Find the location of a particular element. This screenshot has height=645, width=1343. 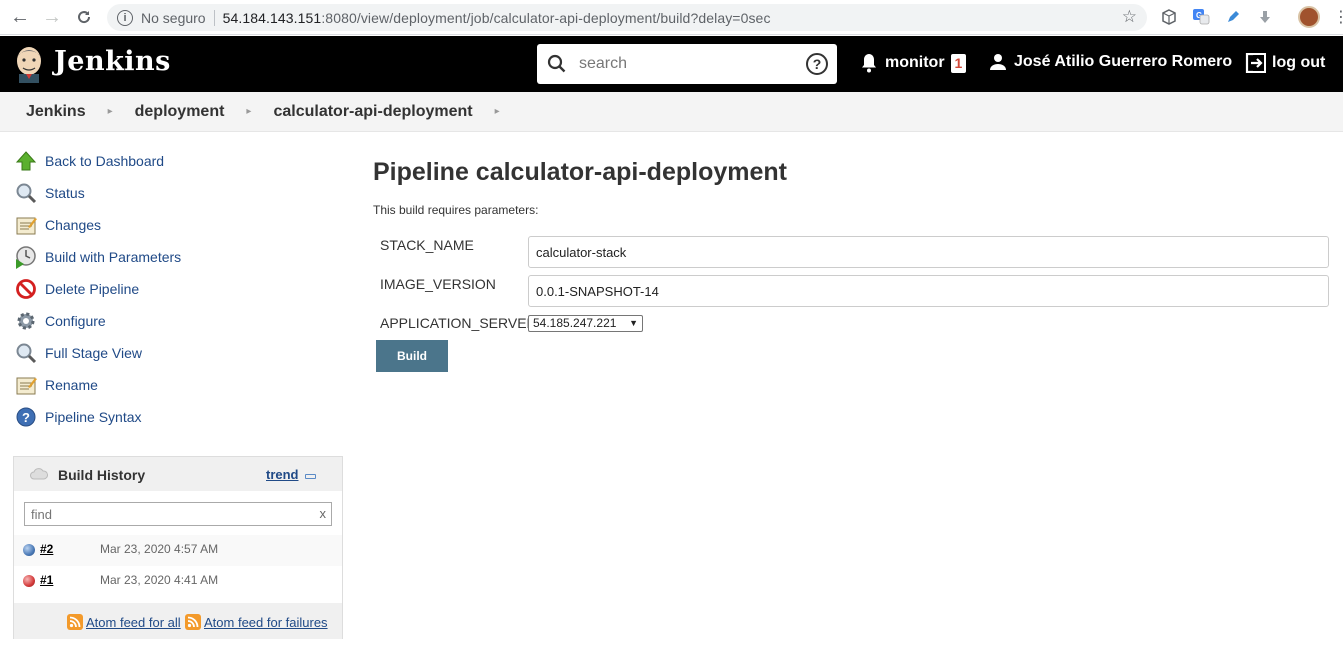

build-number-link: #1 is located at coordinates (46, 580).